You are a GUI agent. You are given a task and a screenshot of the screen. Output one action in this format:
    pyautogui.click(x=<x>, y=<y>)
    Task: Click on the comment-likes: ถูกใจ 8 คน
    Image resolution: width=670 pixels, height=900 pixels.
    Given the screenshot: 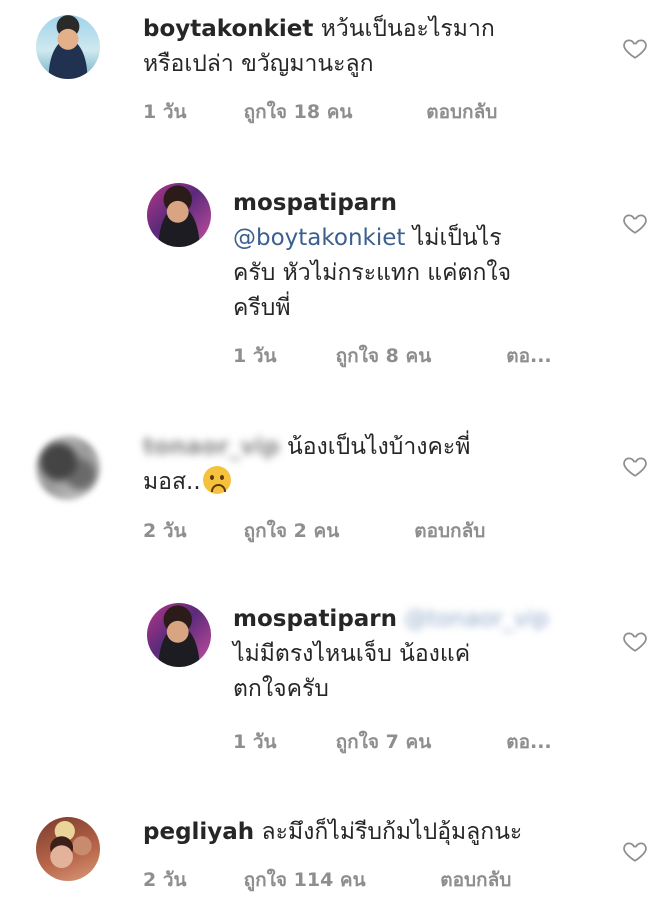 What is the action you would take?
    pyautogui.click(x=418, y=356)
    